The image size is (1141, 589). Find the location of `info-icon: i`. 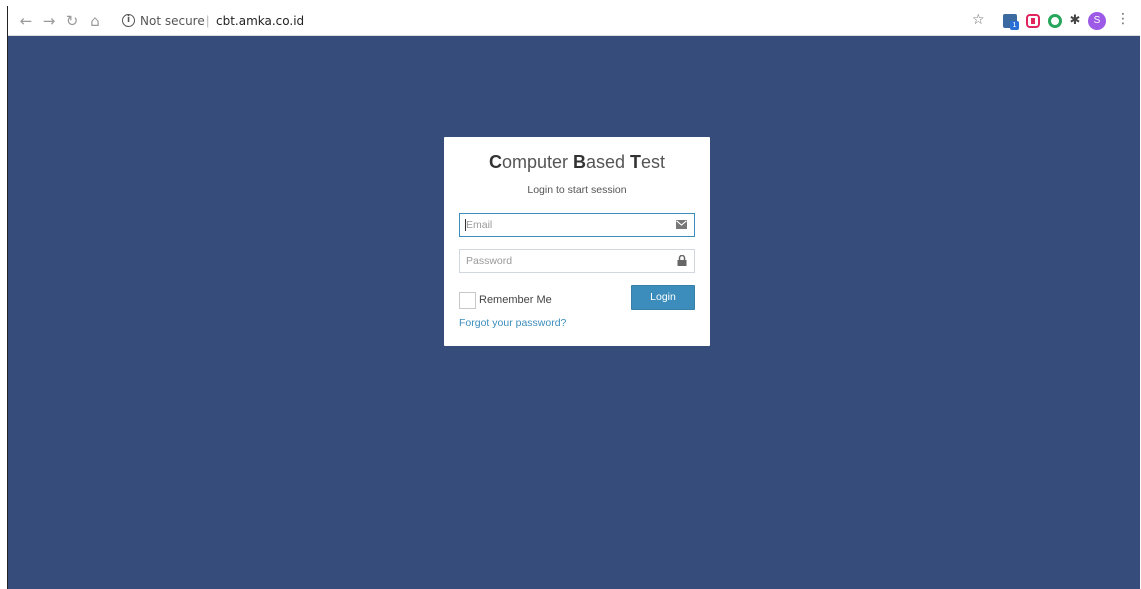

info-icon: i is located at coordinates (128, 20).